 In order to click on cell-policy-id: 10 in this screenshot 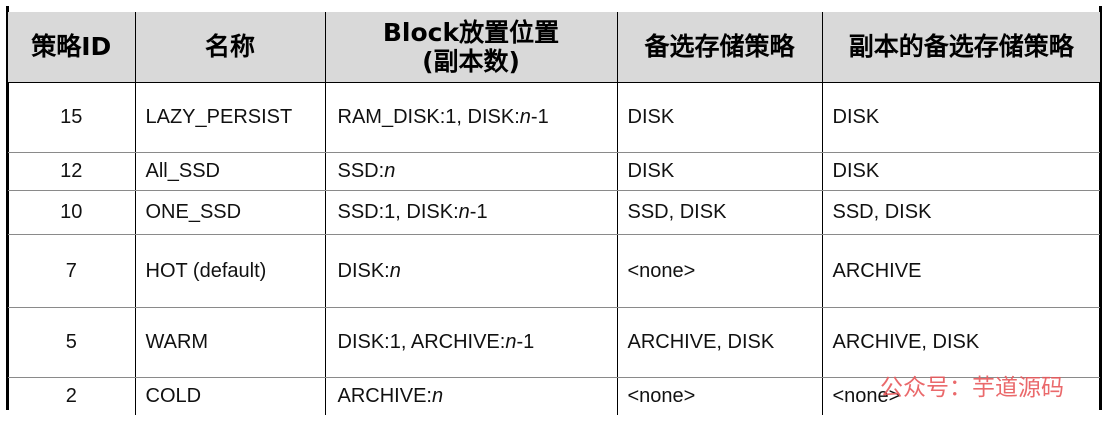, I will do `click(71, 212)`.